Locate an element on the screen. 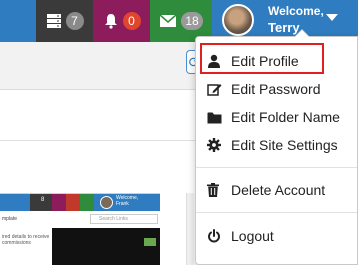  thumbnail-video-area is located at coordinates (106, 246).